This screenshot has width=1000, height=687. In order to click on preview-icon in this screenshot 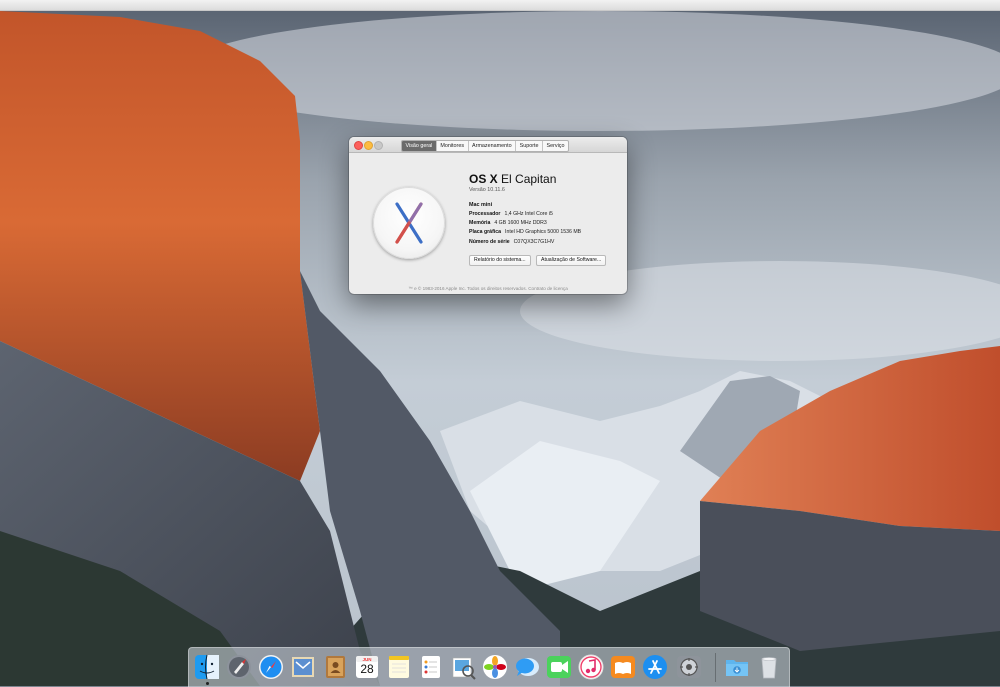, I will do `click(463, 667)`.